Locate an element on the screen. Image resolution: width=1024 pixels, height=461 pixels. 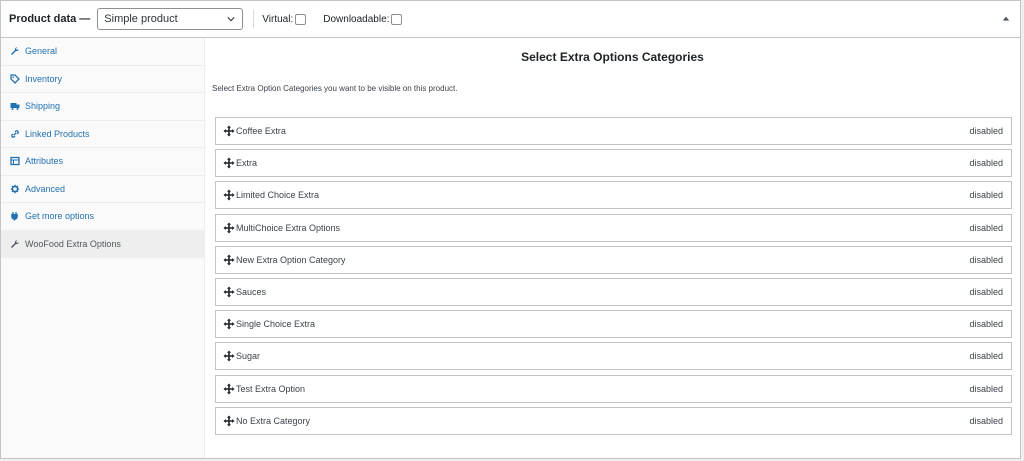
category-name: New Extra Option Category is located at coordinates (291, 259).